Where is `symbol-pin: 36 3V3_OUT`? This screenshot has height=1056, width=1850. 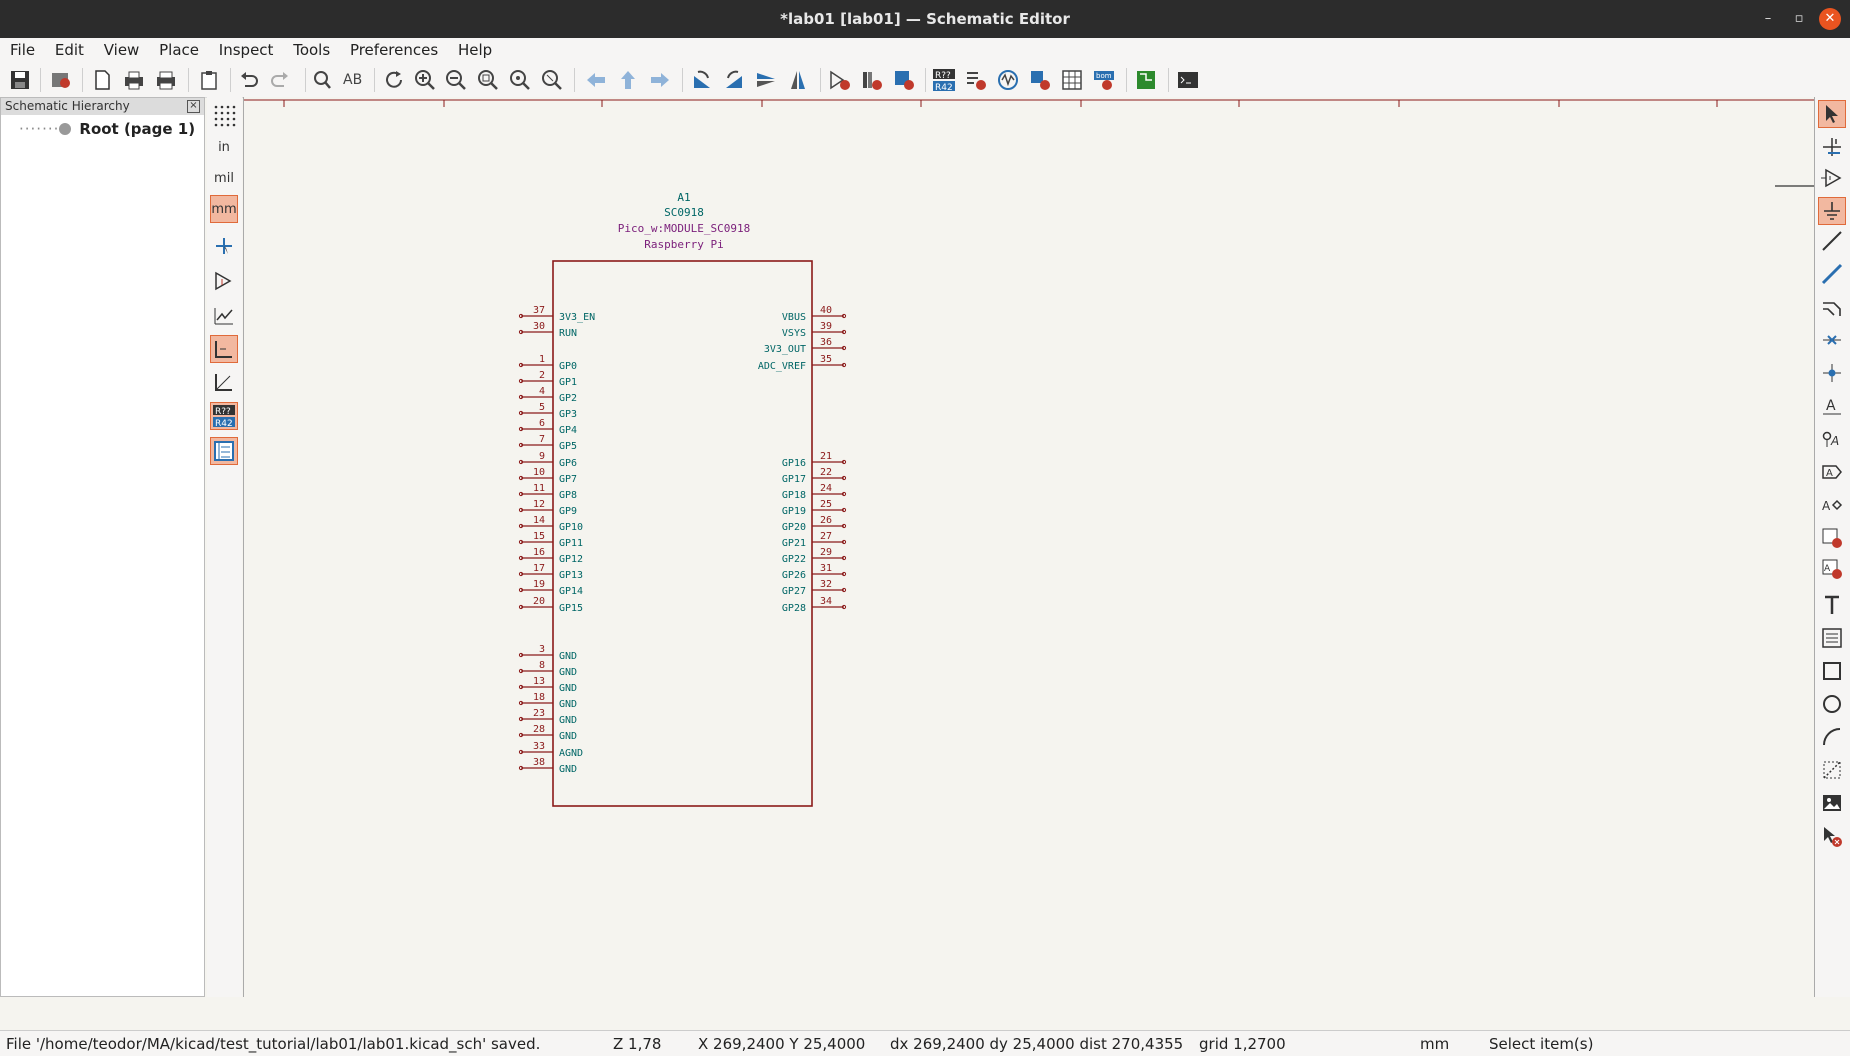 symbol-pin: 36 3V3_OUT is located at coordinates (805, 346).